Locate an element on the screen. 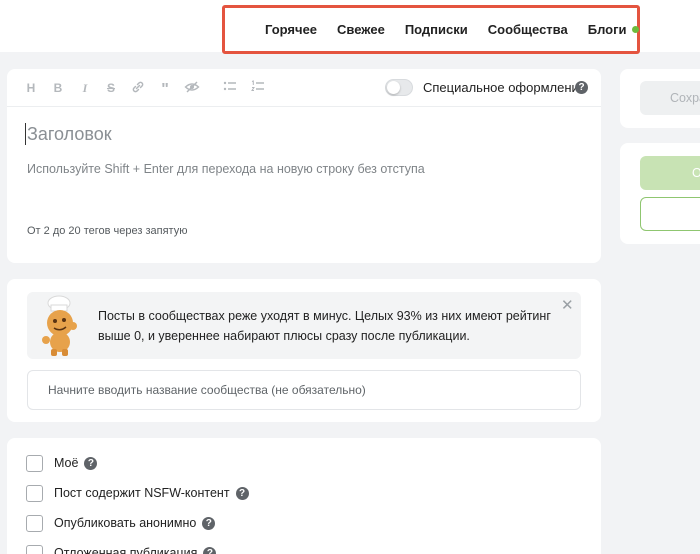 The width and height of the screenshot is (700, 554). hide-icon is located at coordinates (192, 88).